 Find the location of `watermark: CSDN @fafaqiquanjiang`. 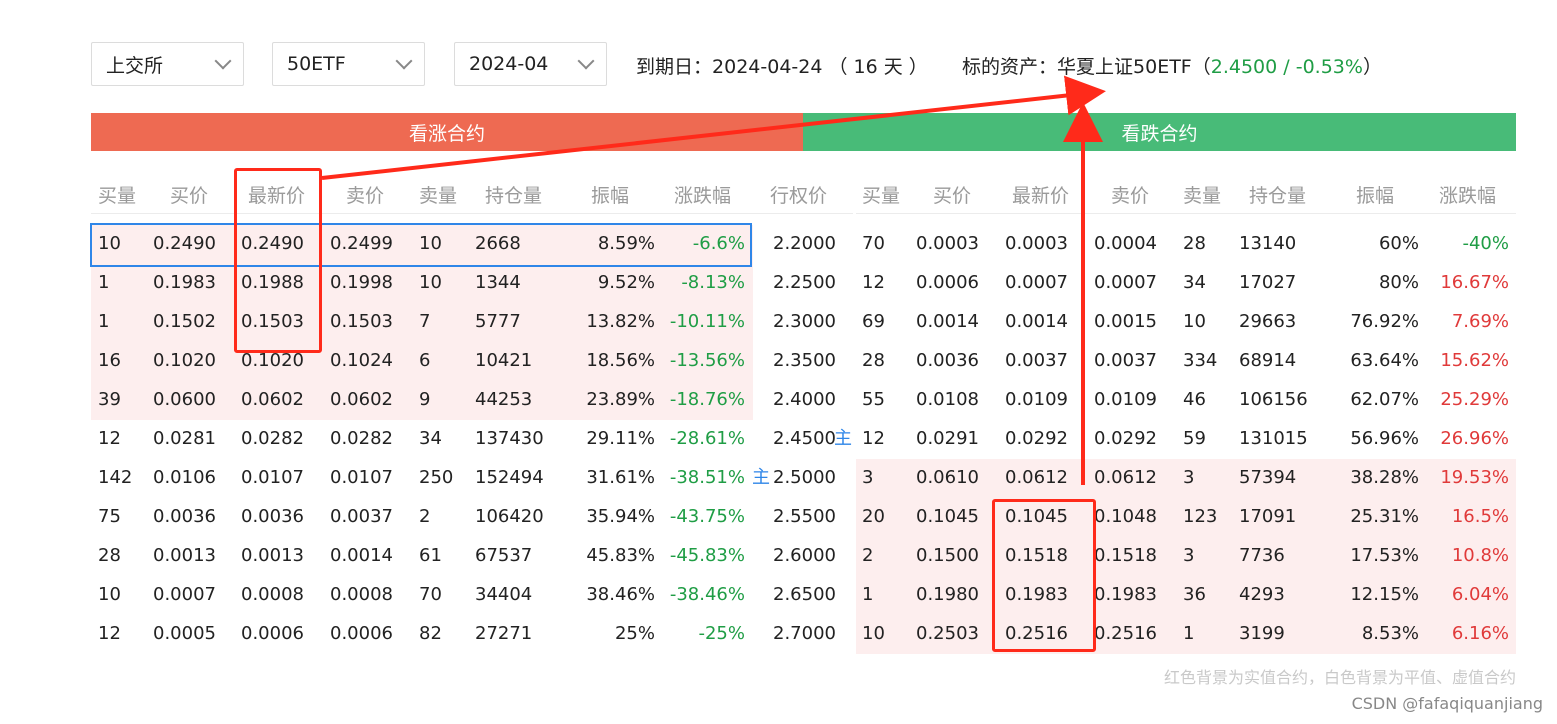

watermark: CSDN @fafaqiquanjiang is located at coordinates (1447, 703).